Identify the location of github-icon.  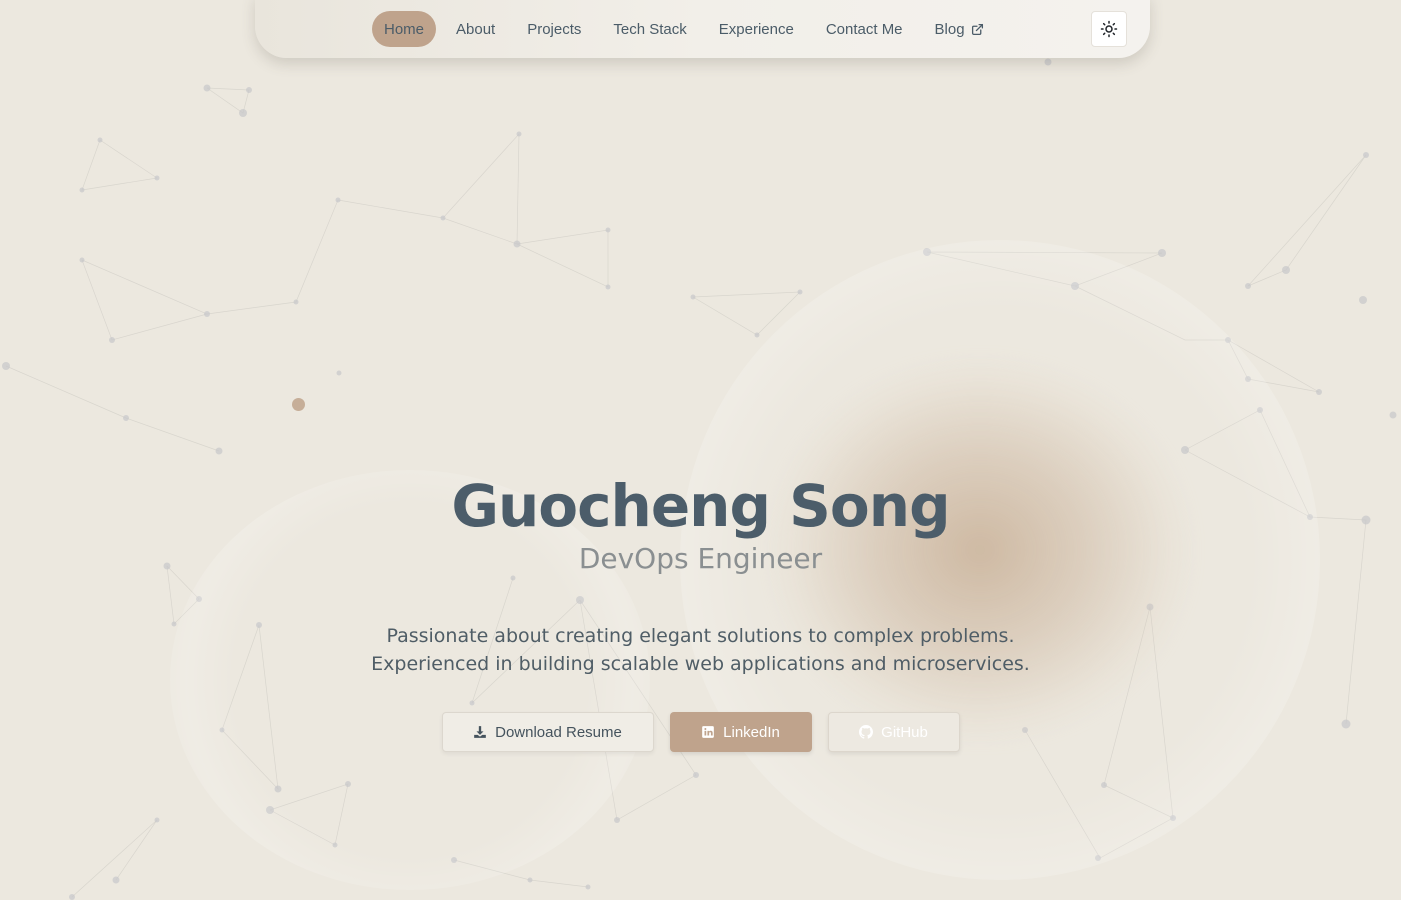
(866, 732).